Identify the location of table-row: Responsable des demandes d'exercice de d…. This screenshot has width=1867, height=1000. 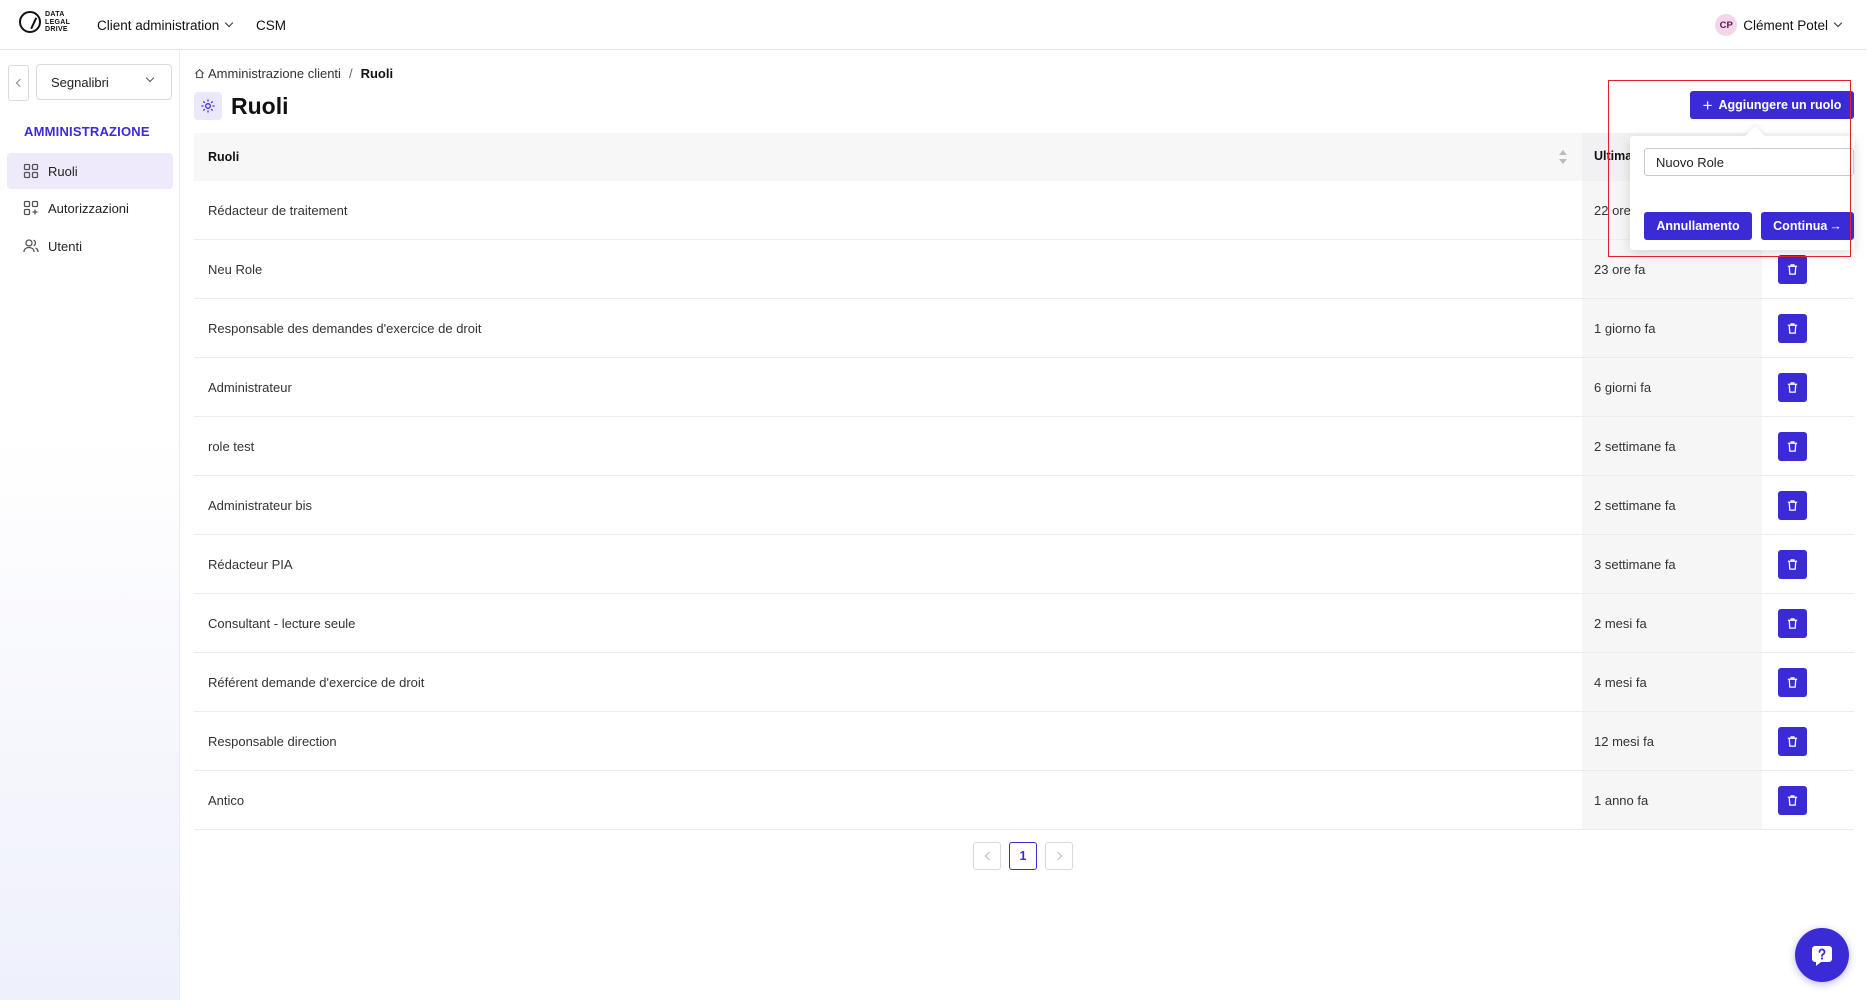
(1024, 328).